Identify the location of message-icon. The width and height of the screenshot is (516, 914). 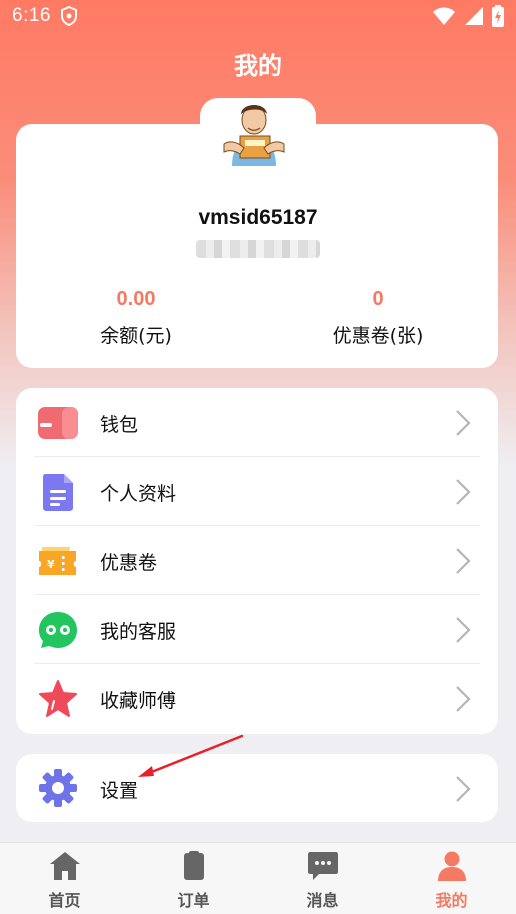
(323, 866).